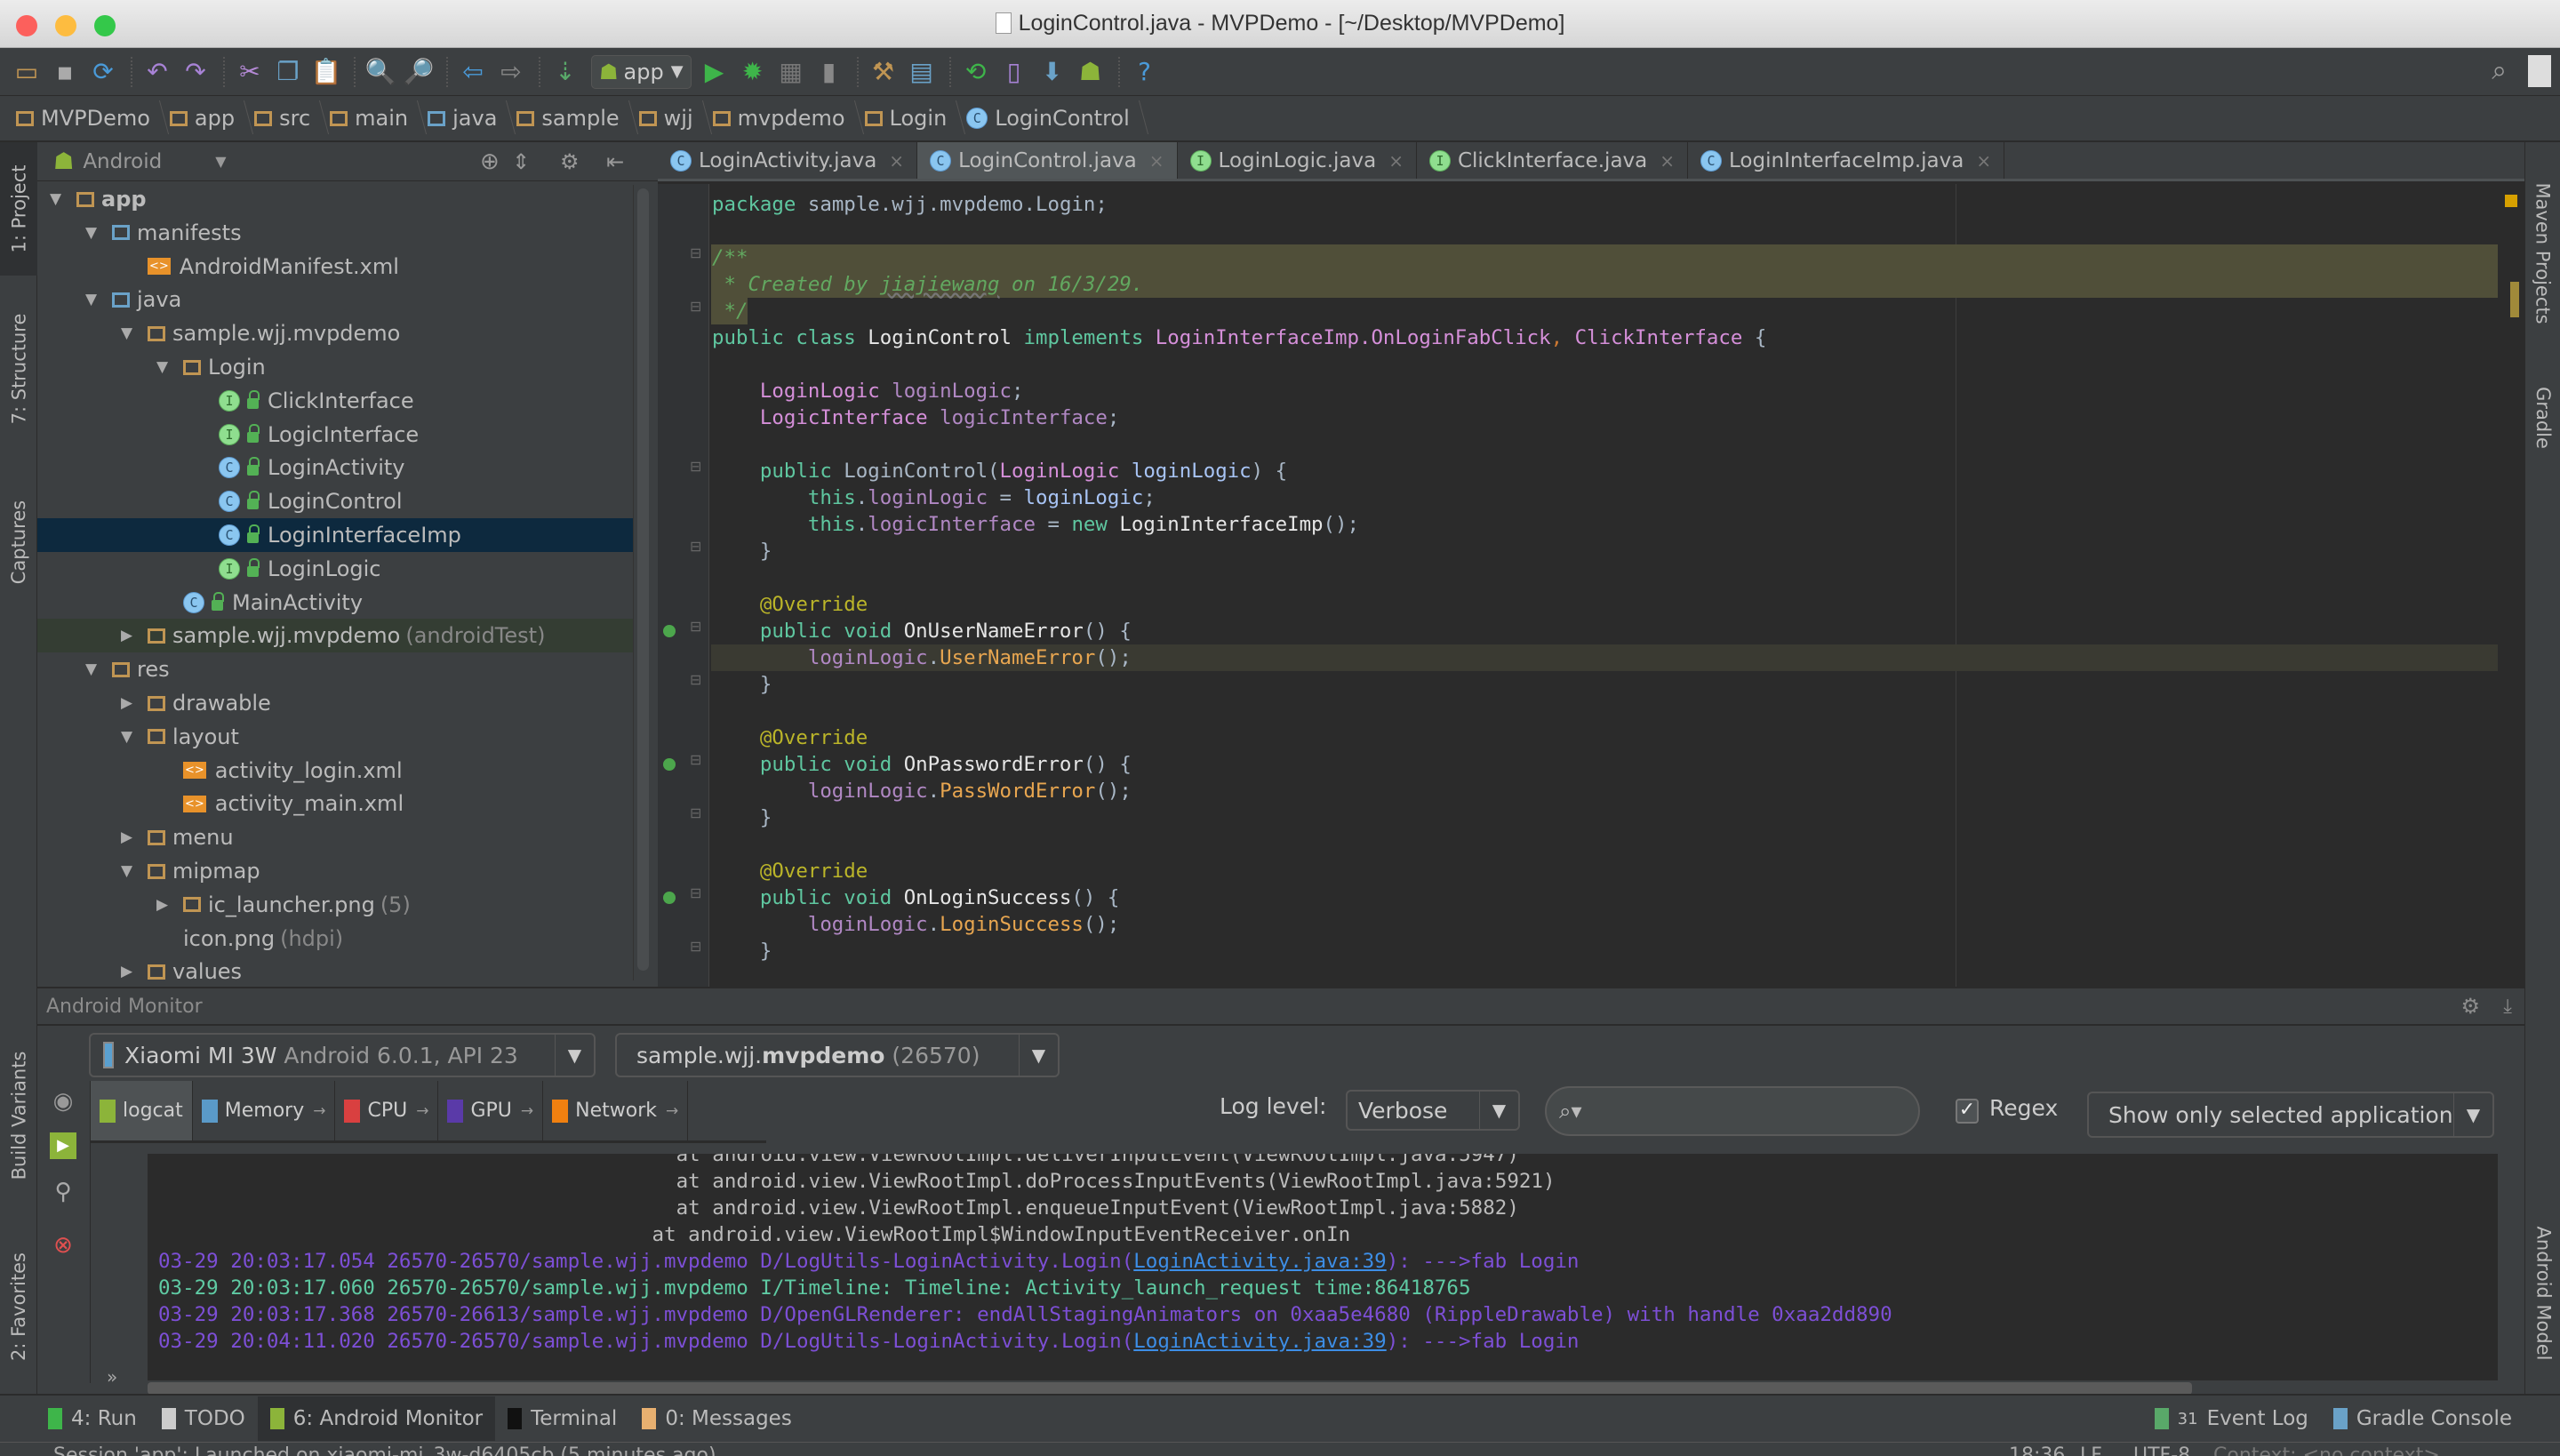 This screenshot has width=2560, height=1456. I want to click on tree-item: ▶ ic_launcher.png (5), so click(335, 905).